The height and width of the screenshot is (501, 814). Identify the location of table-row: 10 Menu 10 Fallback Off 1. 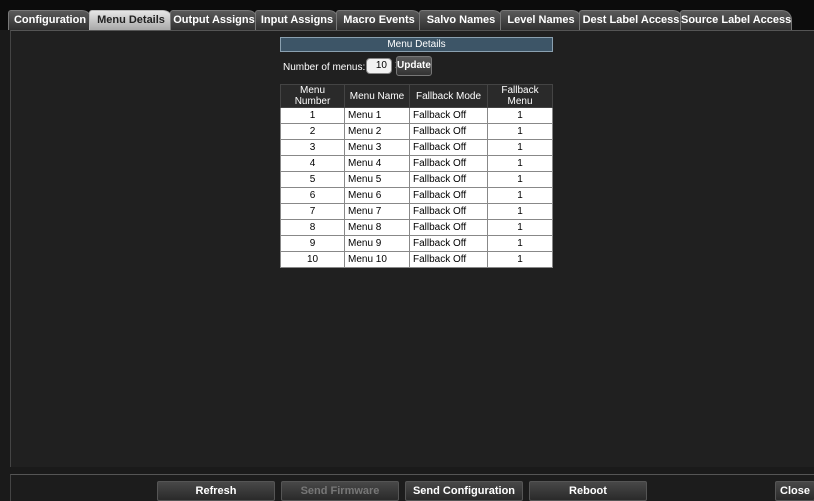
(416, 259).